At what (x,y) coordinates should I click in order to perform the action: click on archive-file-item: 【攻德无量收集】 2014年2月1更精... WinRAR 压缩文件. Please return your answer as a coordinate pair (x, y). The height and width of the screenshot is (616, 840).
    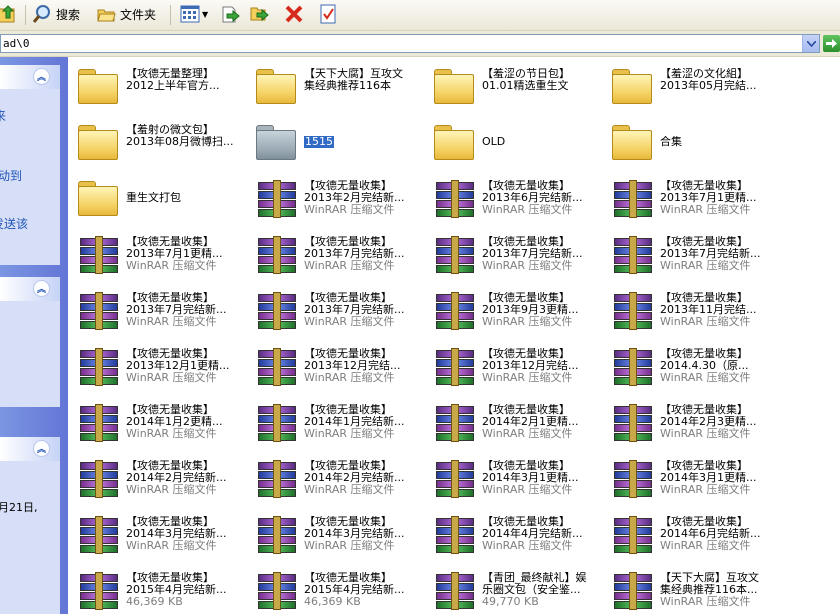
    Looking at the image, I should click on (517, 422).